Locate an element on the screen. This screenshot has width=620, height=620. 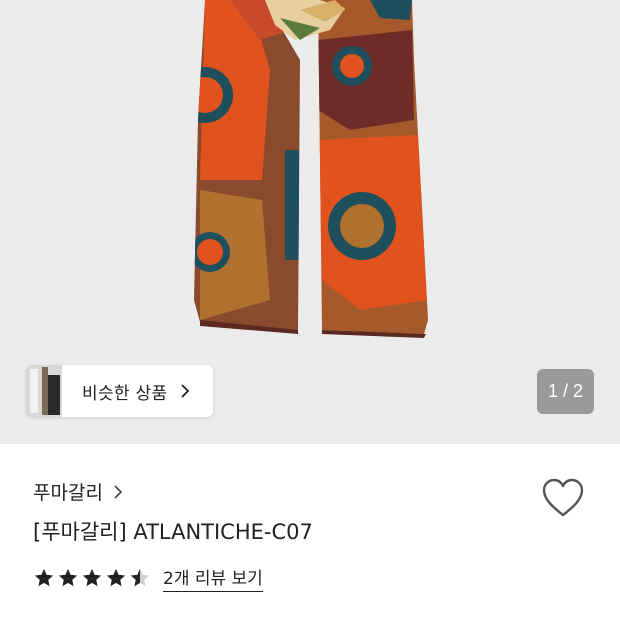
brand-name: 푸마갈리 is located at coordinates (68, 493).